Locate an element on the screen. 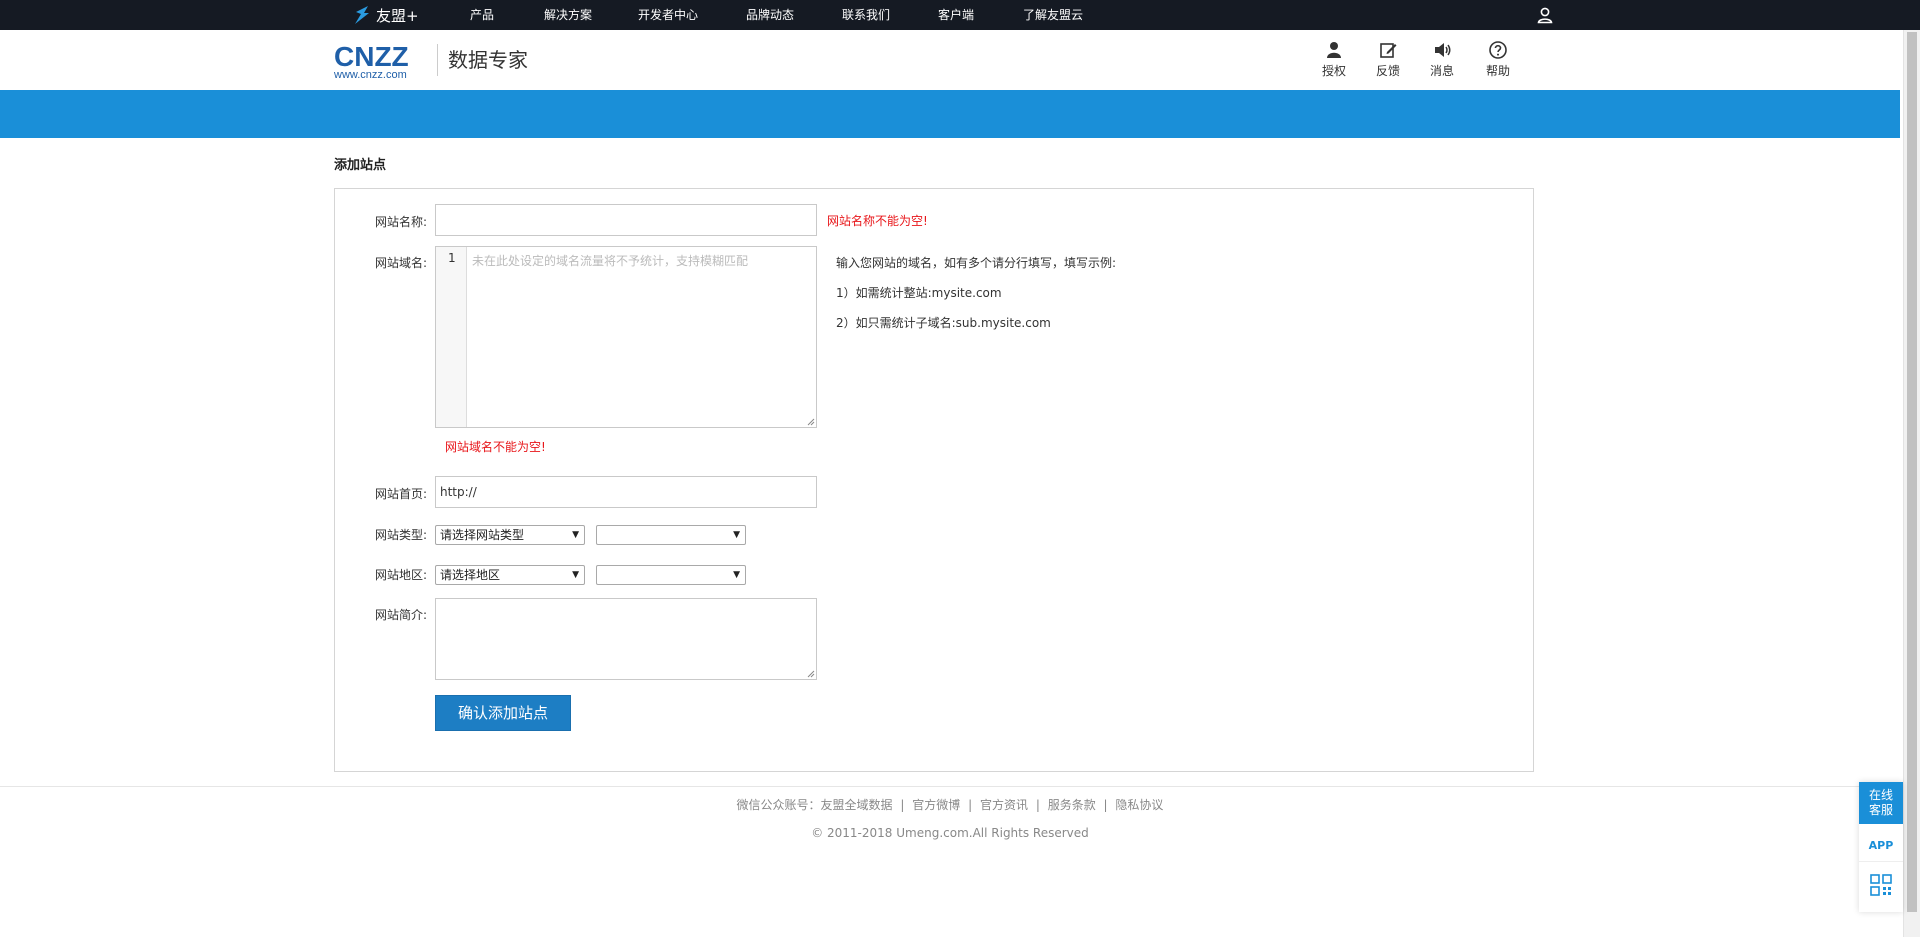 This screenshot has width=1920, height=937. domain-help-example-1: 1）如需统计整站:mysite.com is located at coordinates (919, 293).